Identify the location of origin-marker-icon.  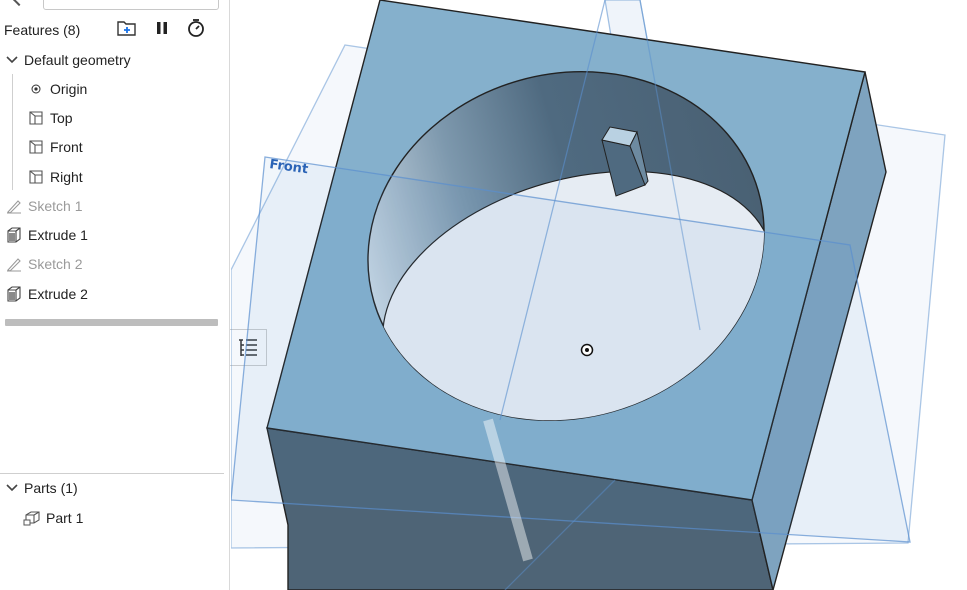
(587, 350).